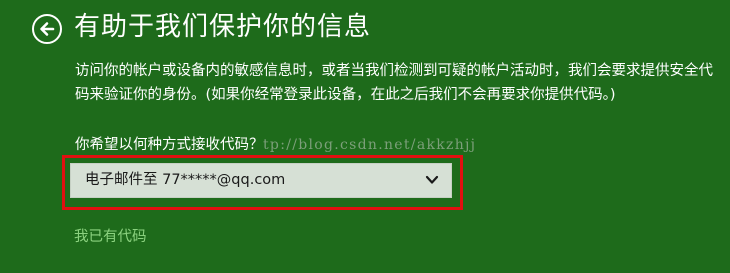  I want to click on already-have-code-link: 我已有代码, so click(110, 237).